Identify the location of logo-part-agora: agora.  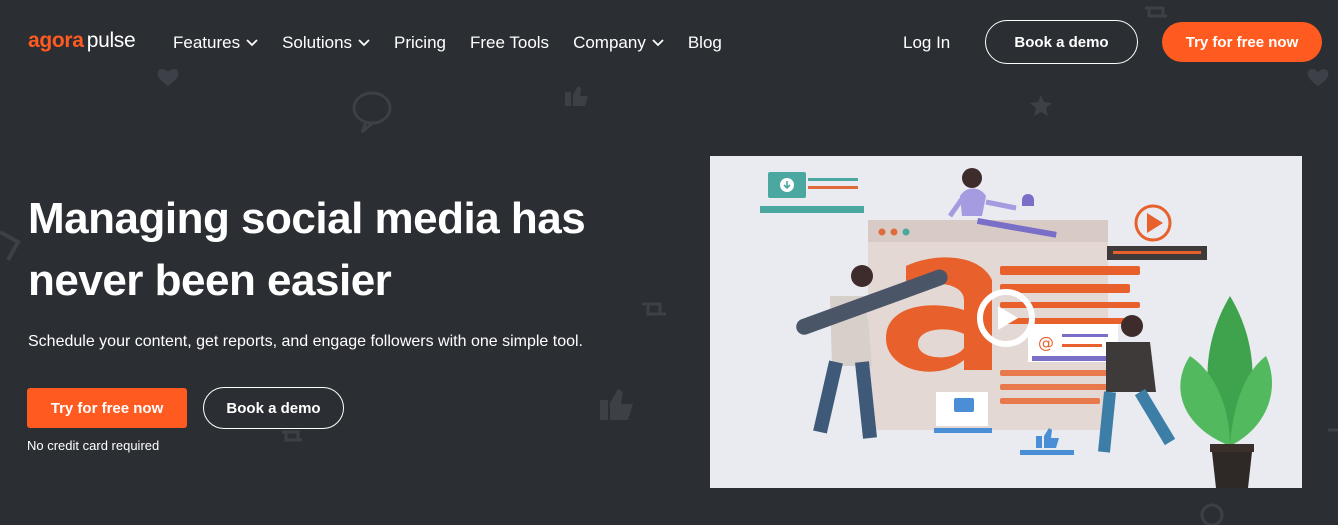
(56, 40).